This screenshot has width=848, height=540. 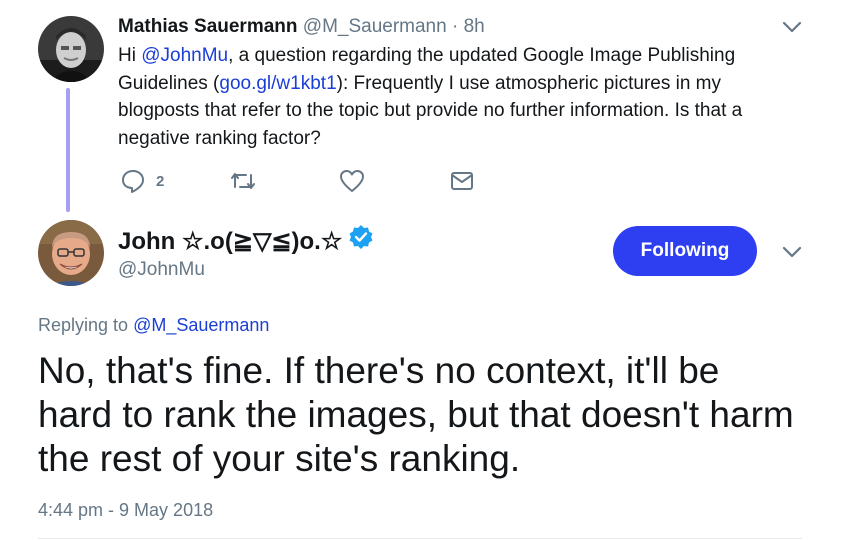 What do you see at coordinates (301, 27) in the screenshot?
I see `parent-tweet-header: Mathias Sauermann @M_Sauermann · 8h` at bounding box center [301, 27].